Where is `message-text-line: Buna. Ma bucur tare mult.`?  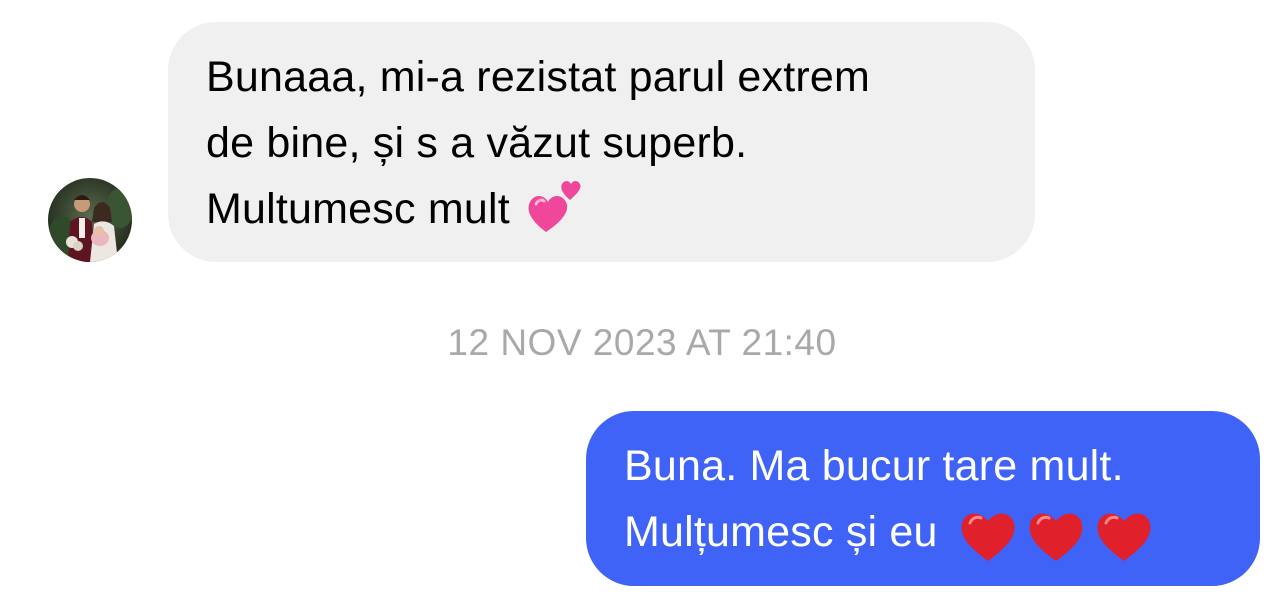 message-text-line: Buna. Ma bucur tare mult. is located at coordinates (874, 466).